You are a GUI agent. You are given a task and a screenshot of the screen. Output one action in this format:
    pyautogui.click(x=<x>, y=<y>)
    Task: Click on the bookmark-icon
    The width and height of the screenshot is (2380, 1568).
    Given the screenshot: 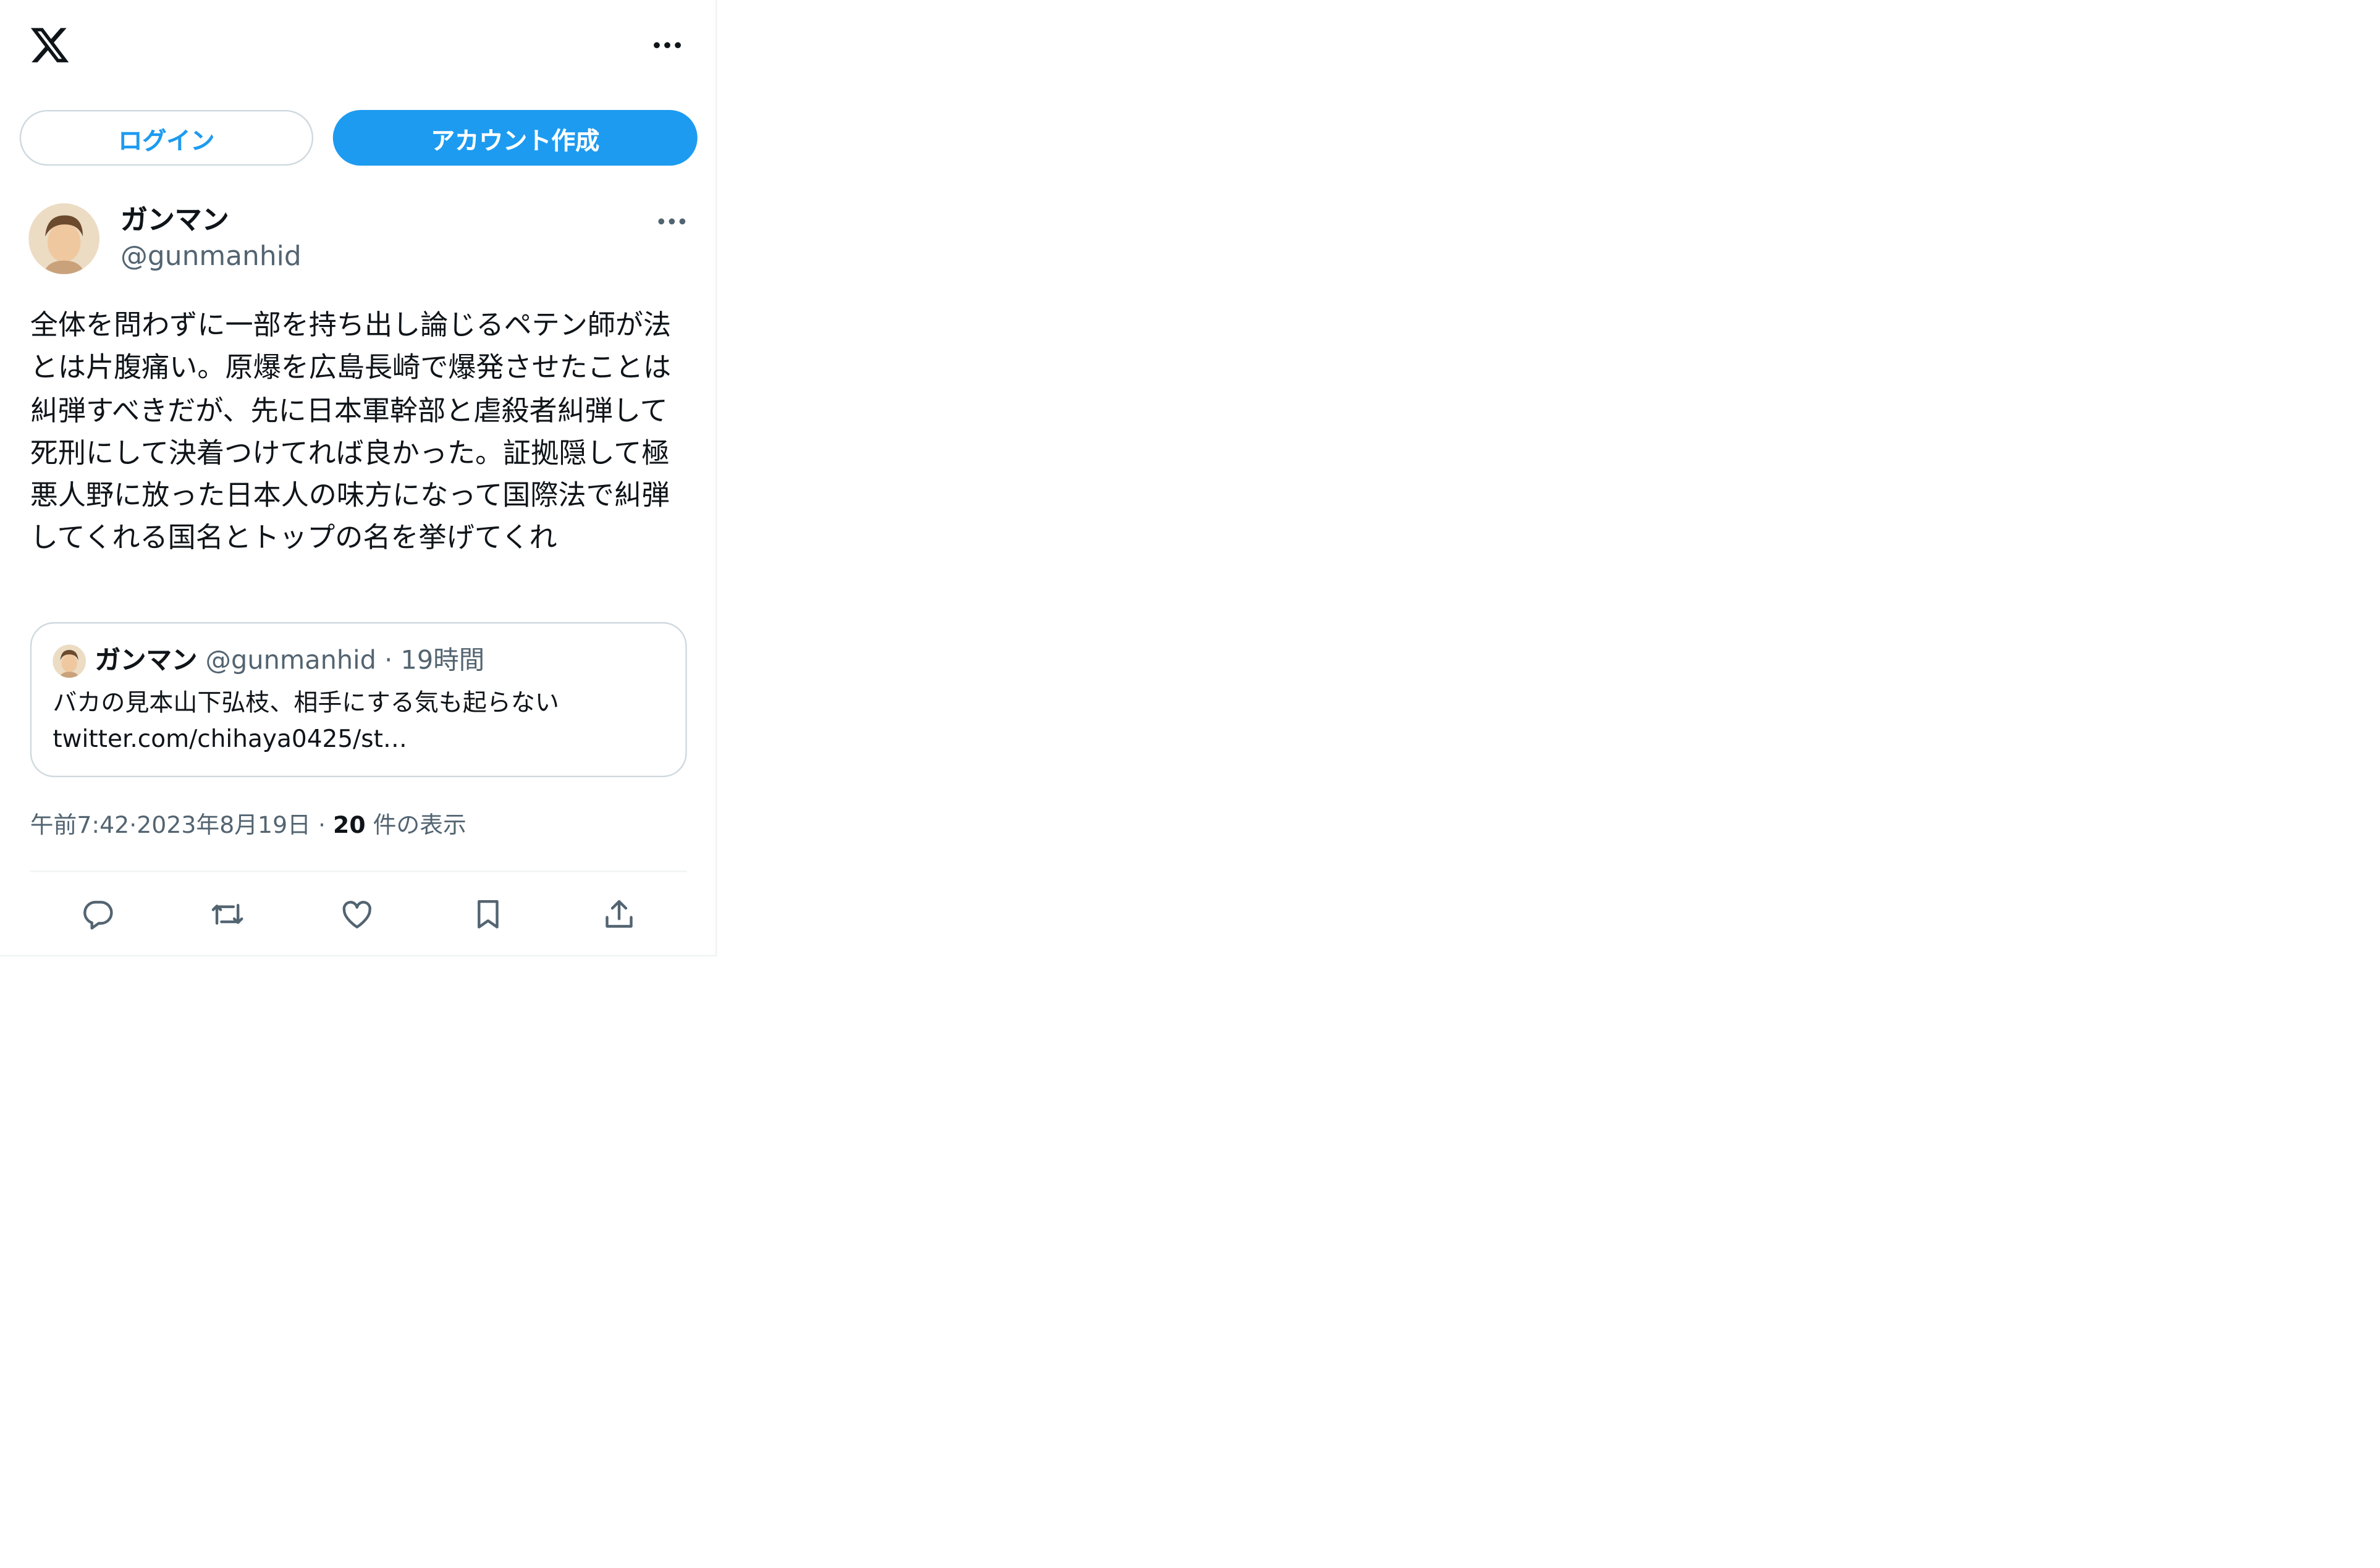 What is the action you would take?
    pyautogui.click(x=488, y=914)
    